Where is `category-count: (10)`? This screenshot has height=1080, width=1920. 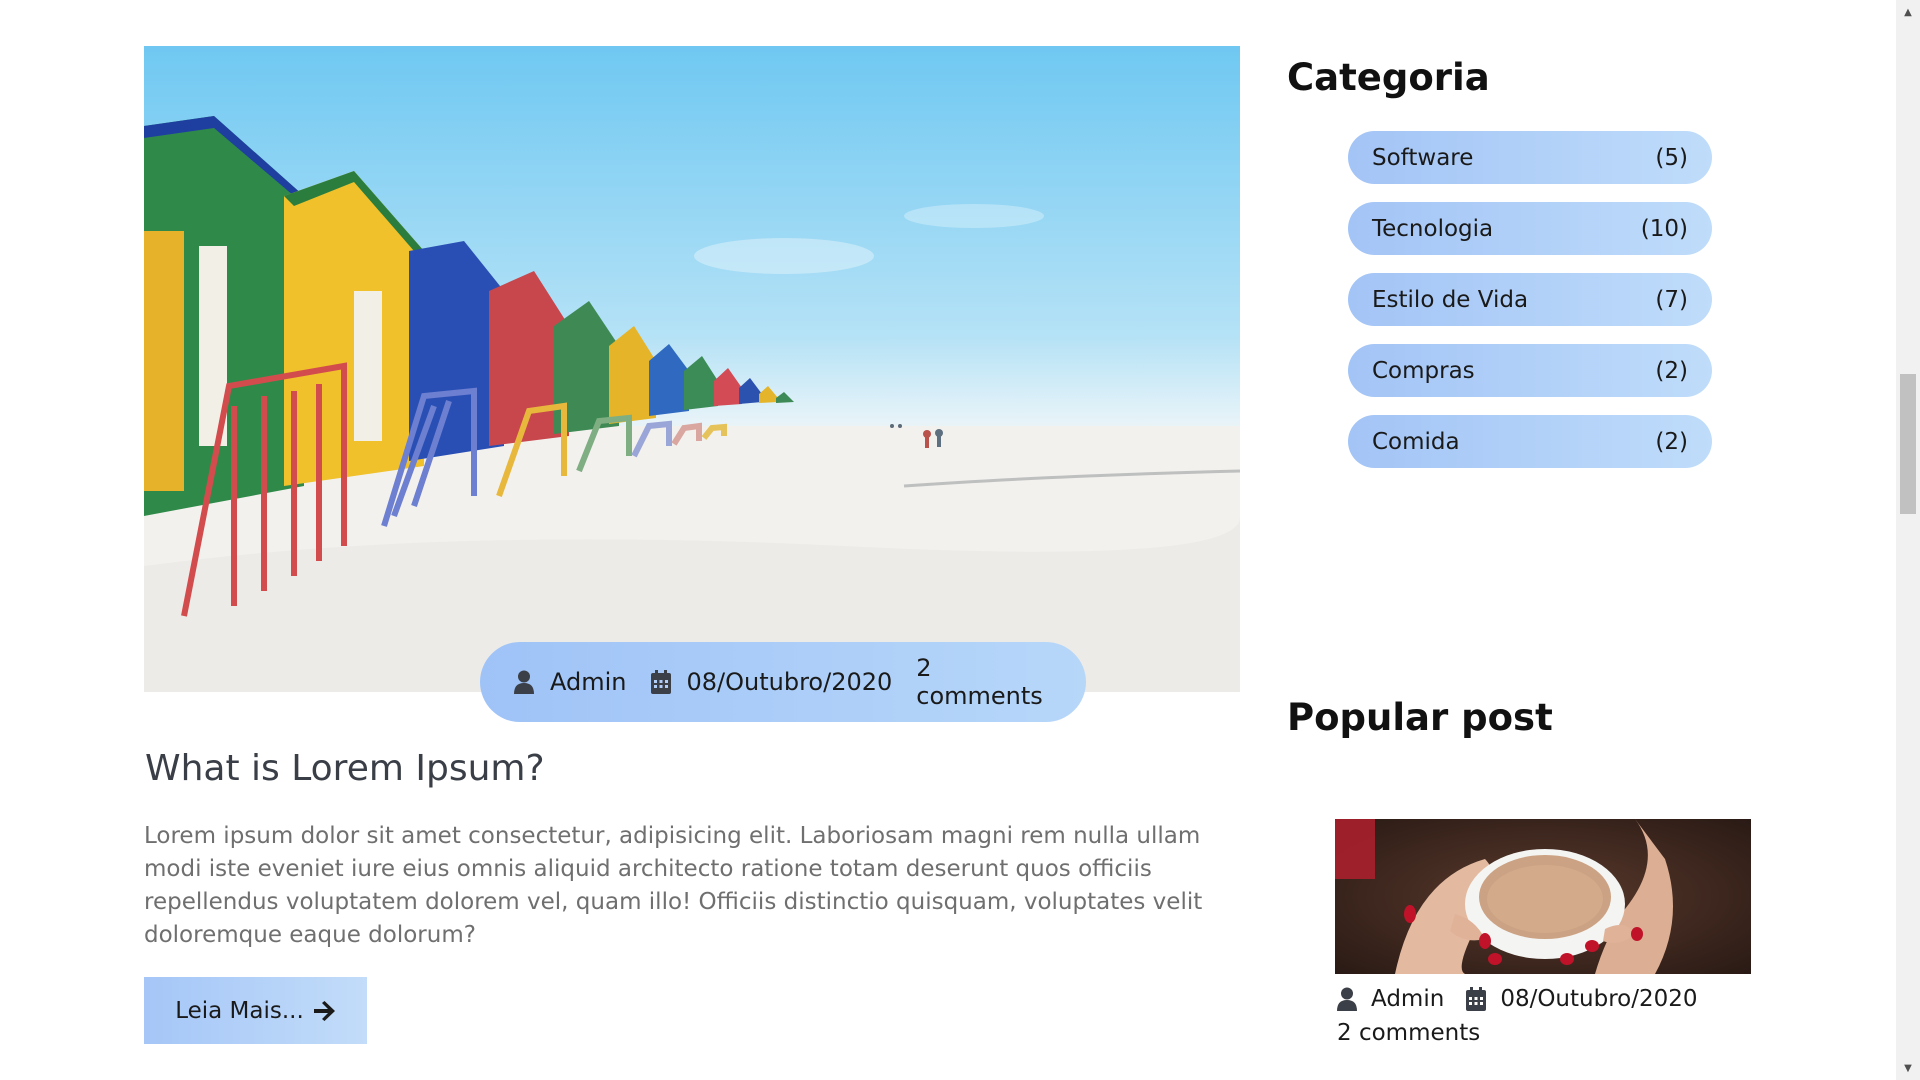 category-count: (10) is located at coordinates (1664, 228).